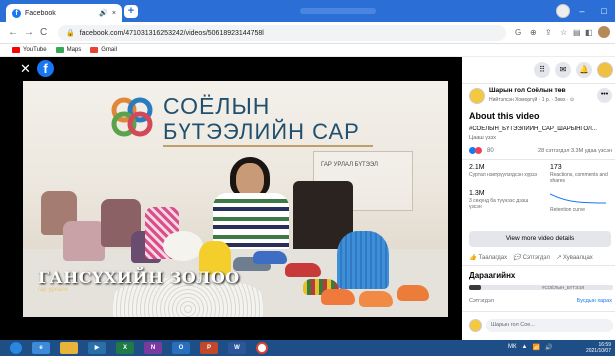  What do you see at coordinates (577, 32) in the screenshot?
I see `extension-icon: ▤` at bounding box center [577, 32].